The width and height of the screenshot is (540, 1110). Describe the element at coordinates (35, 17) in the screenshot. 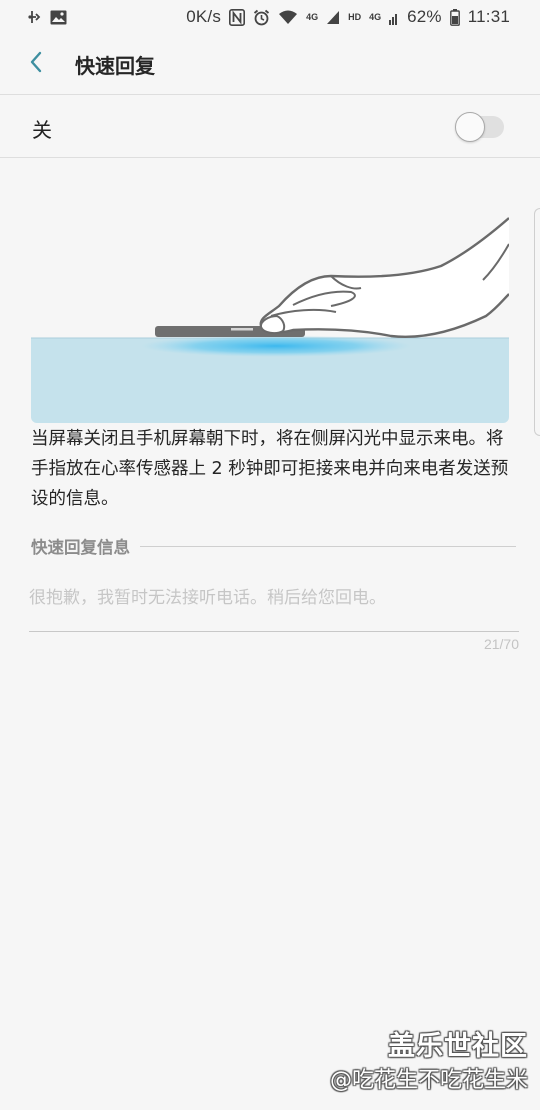

I see `call-forward-icon` at that location.